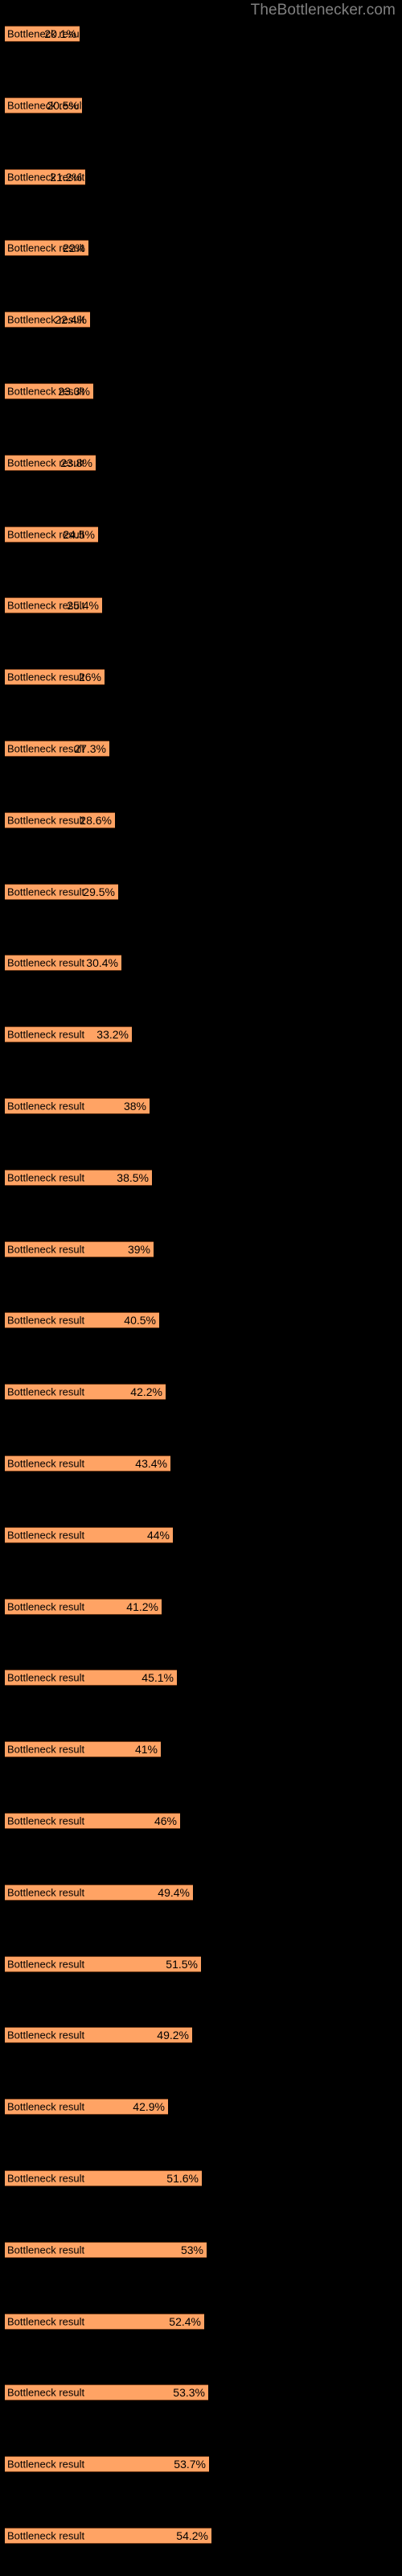 The height and width of the screenshot is (2576, 402). Describe the element at coordinates (55, 677) in the screenshot. I see `bar: Bottleneck result 26%` at that location.